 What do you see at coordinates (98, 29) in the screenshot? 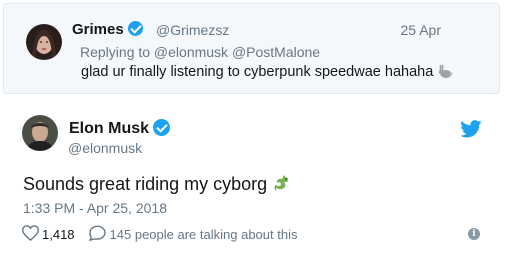
I see `reply-author-name-text: Grimes` at bounding box center [98, 29].